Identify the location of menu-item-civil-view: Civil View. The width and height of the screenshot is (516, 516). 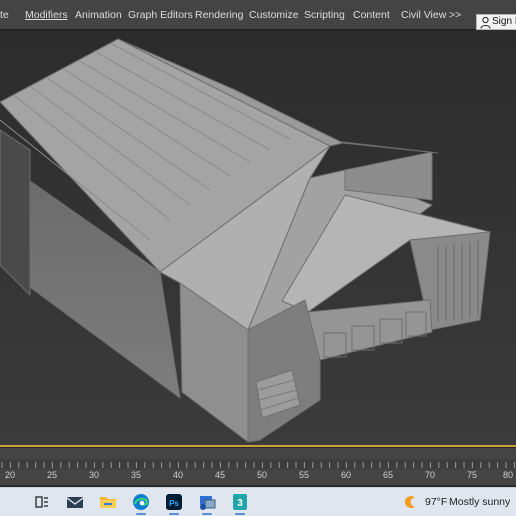
(423, 15).